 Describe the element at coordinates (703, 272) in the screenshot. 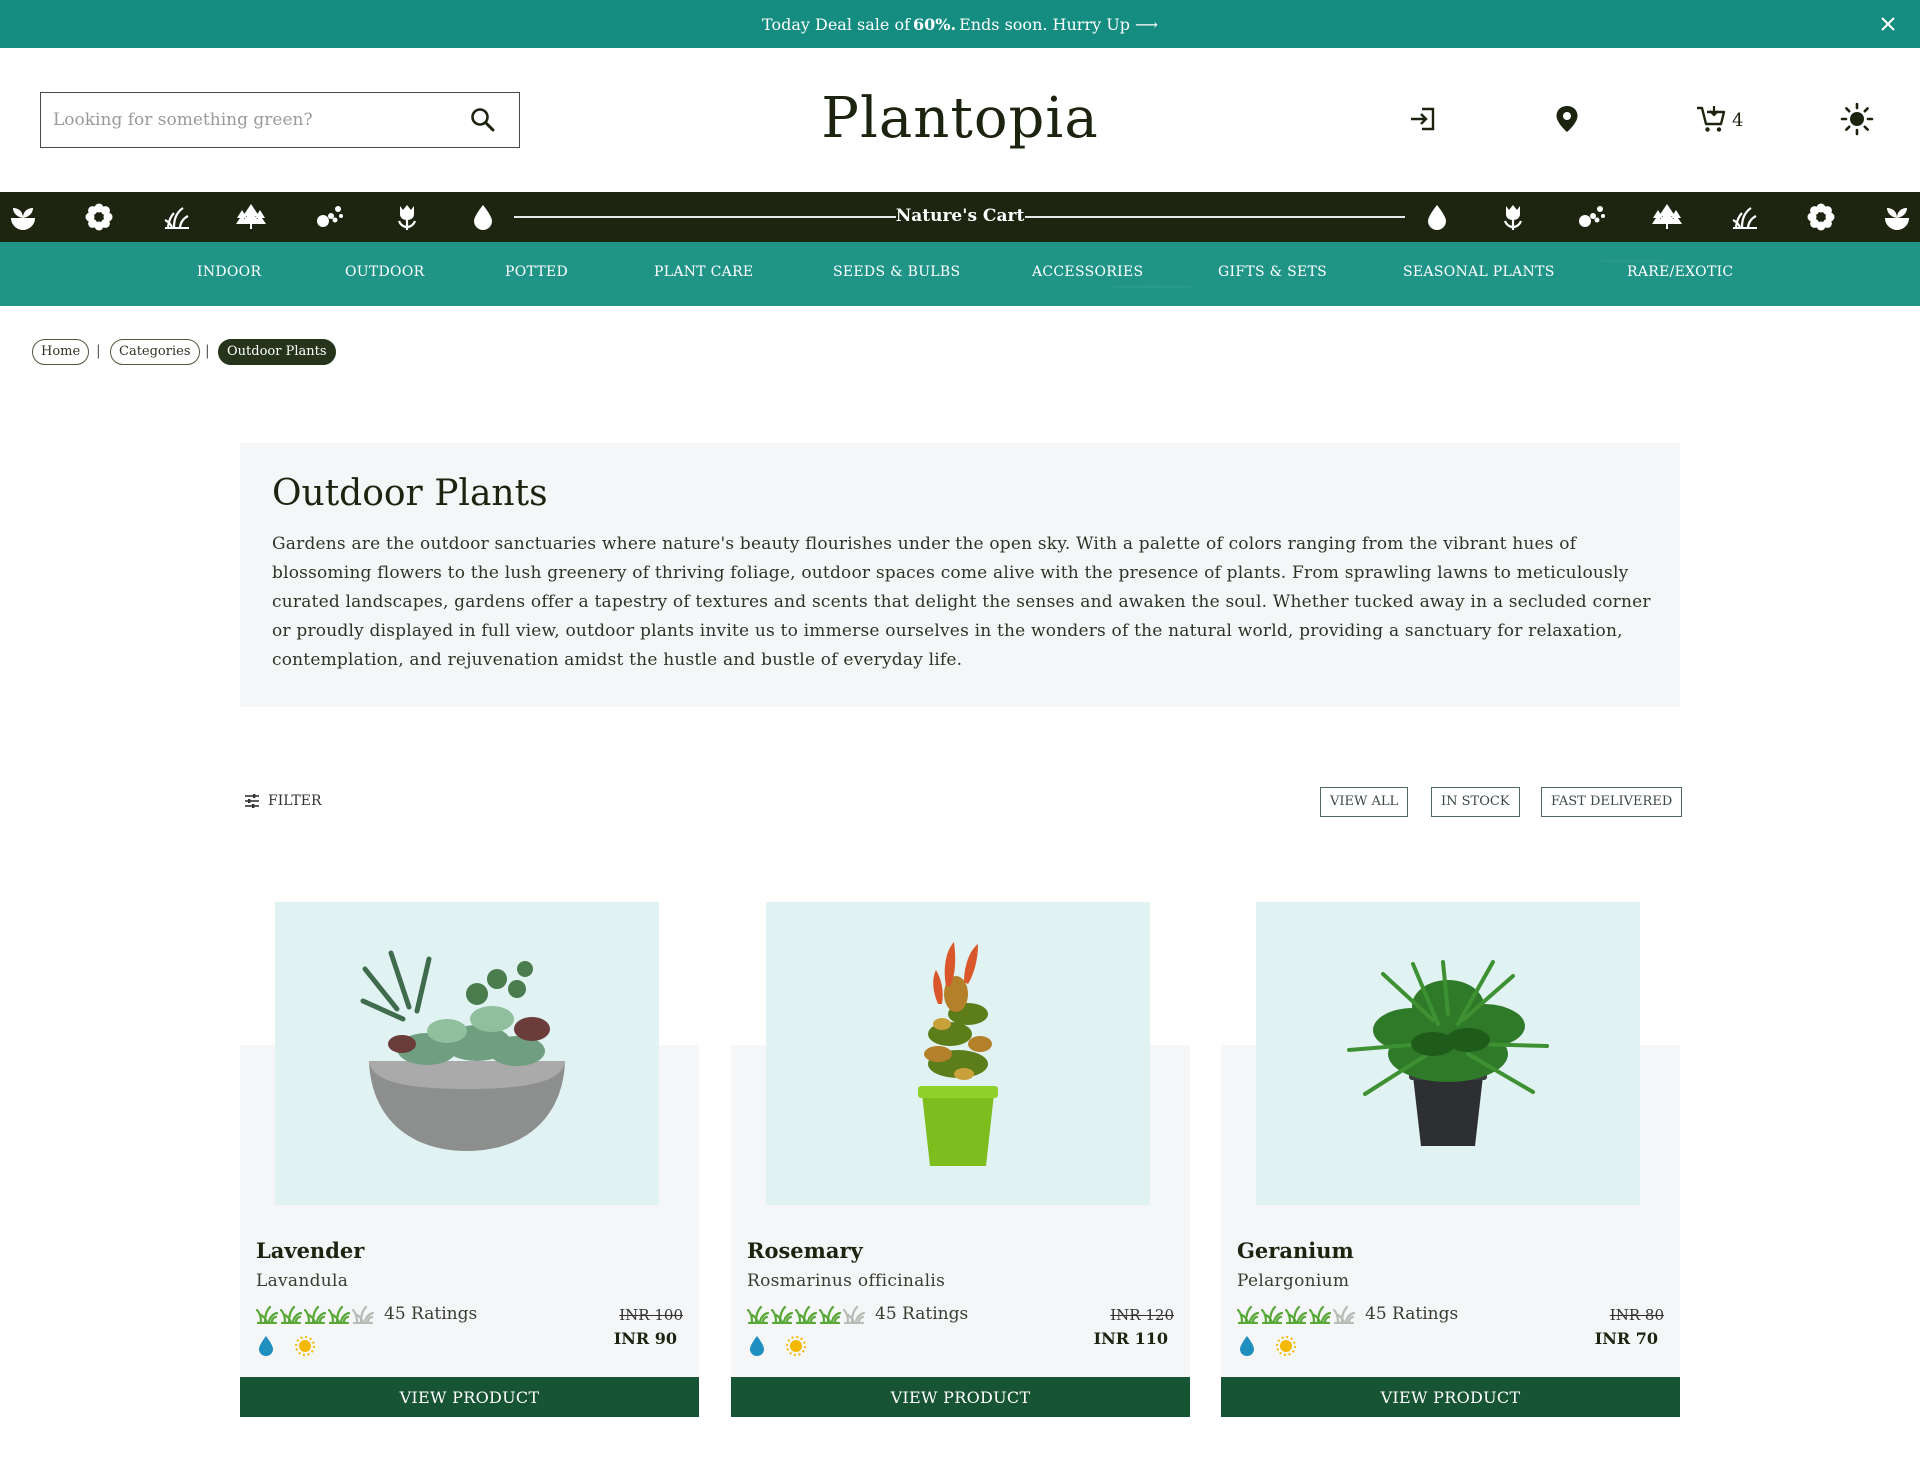

I see `nav-item-plant-care: PLANT CARE` at that location.